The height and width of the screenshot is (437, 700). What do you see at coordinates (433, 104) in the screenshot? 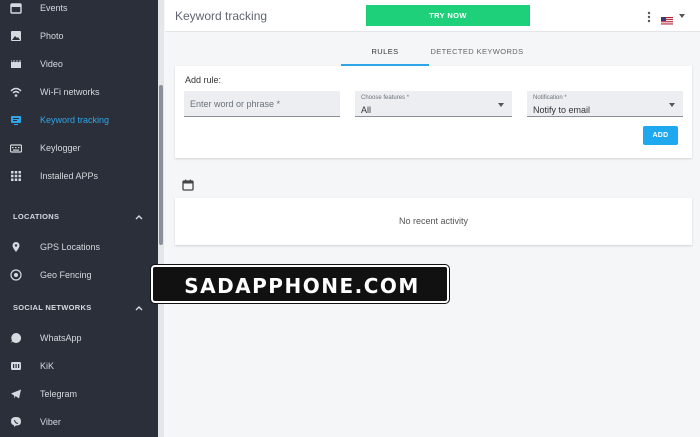
I see `features-select: Choose features * All` at bounding box center [433, 104].